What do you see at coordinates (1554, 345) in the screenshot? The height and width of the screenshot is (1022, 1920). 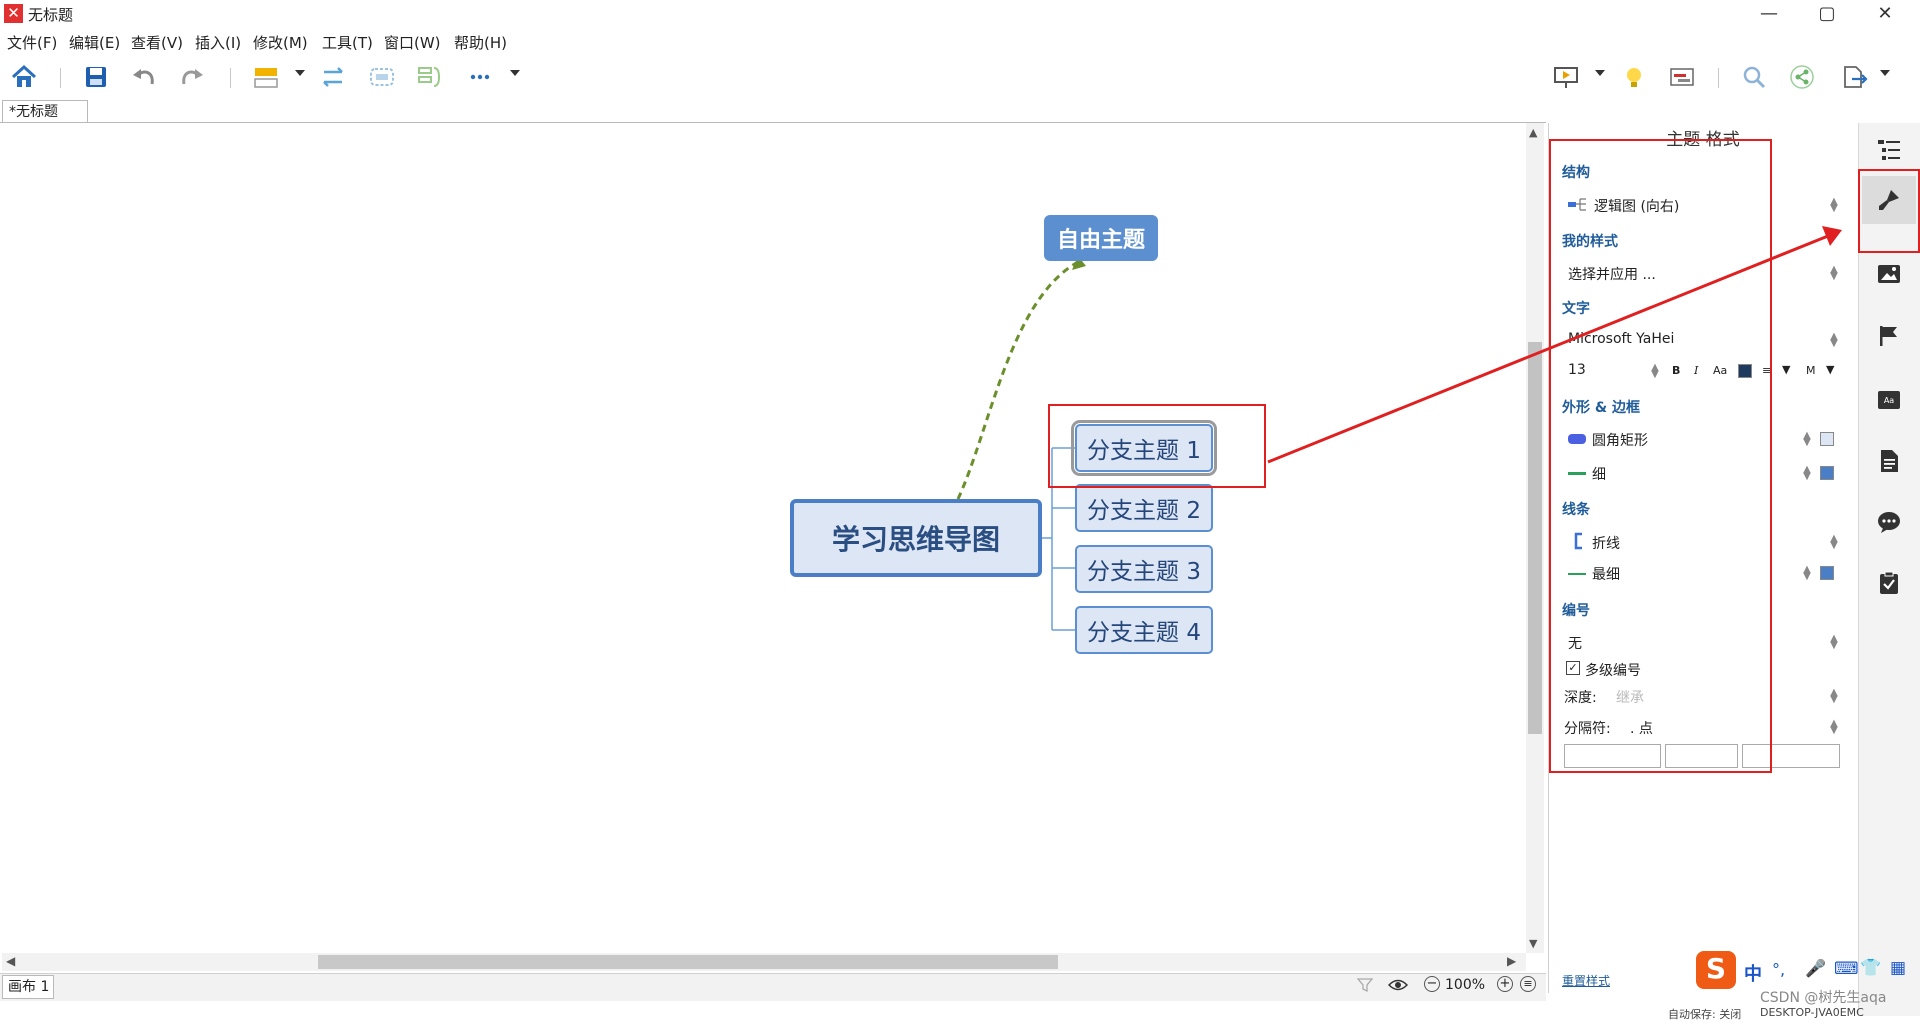 I see `annotation-arrow` at bounding box center [1554, 345].